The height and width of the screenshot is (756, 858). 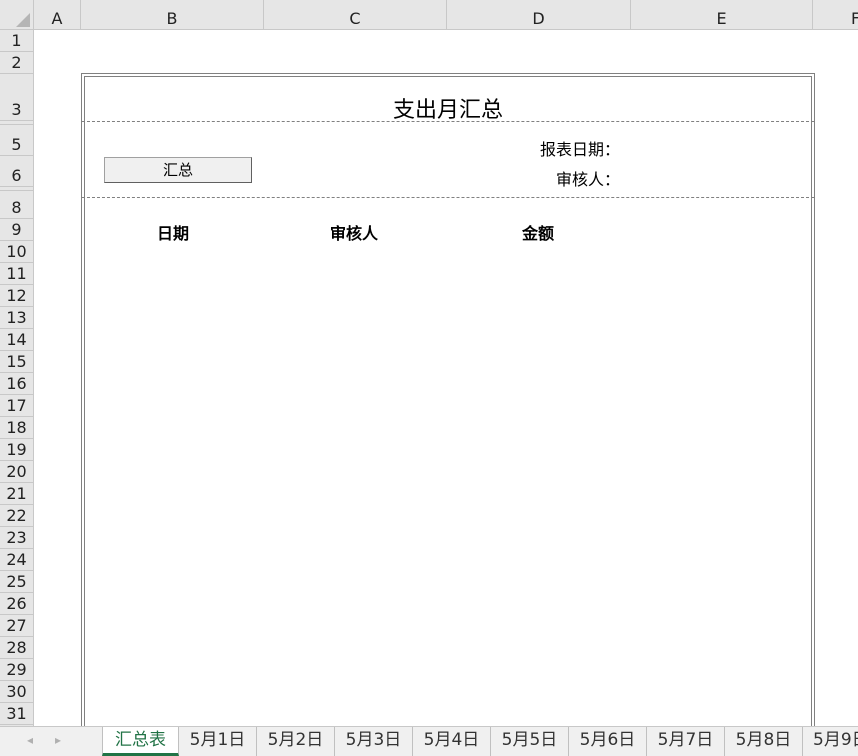 What do you see at coordinates (16, 626) in the screenshot?
I see `row-header: 27` at bounding box center [16, 626].